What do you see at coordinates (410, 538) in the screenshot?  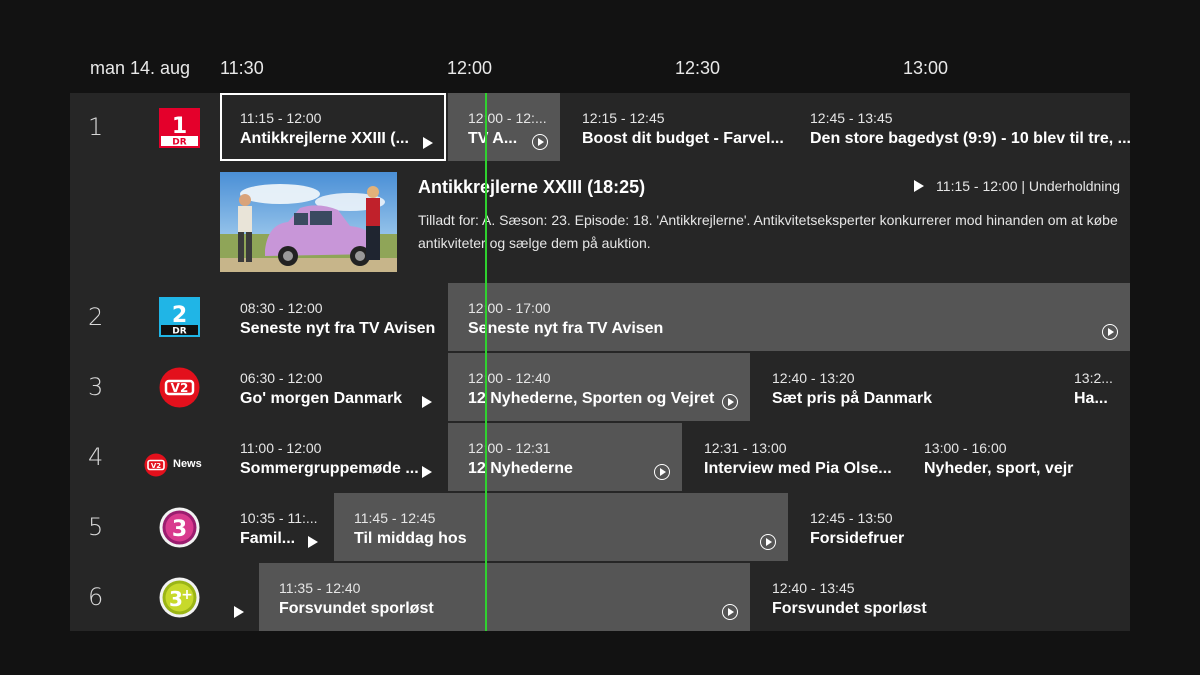 I see `program-title: Til middag hos` at bounding box center [410, 538].